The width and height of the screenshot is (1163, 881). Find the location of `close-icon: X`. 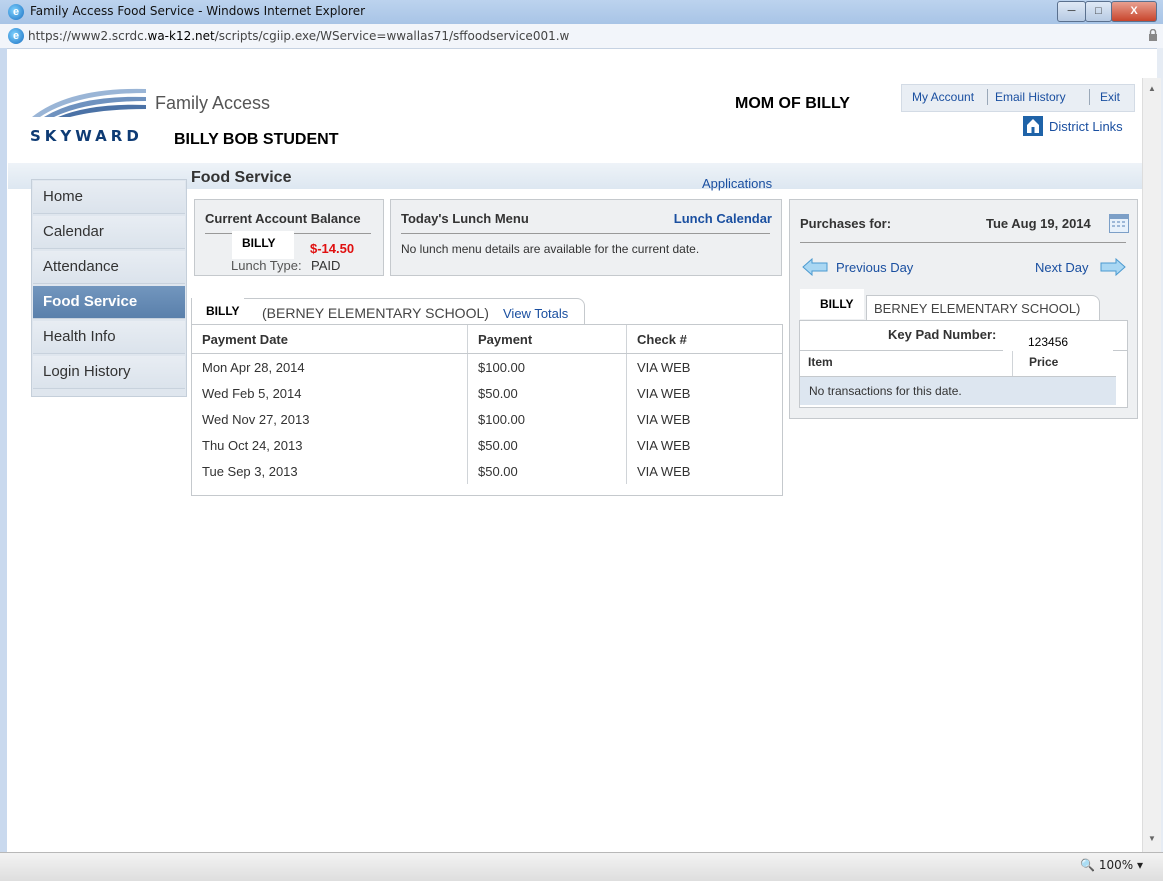

close-icon: X is located at coordinates (1134, 11).